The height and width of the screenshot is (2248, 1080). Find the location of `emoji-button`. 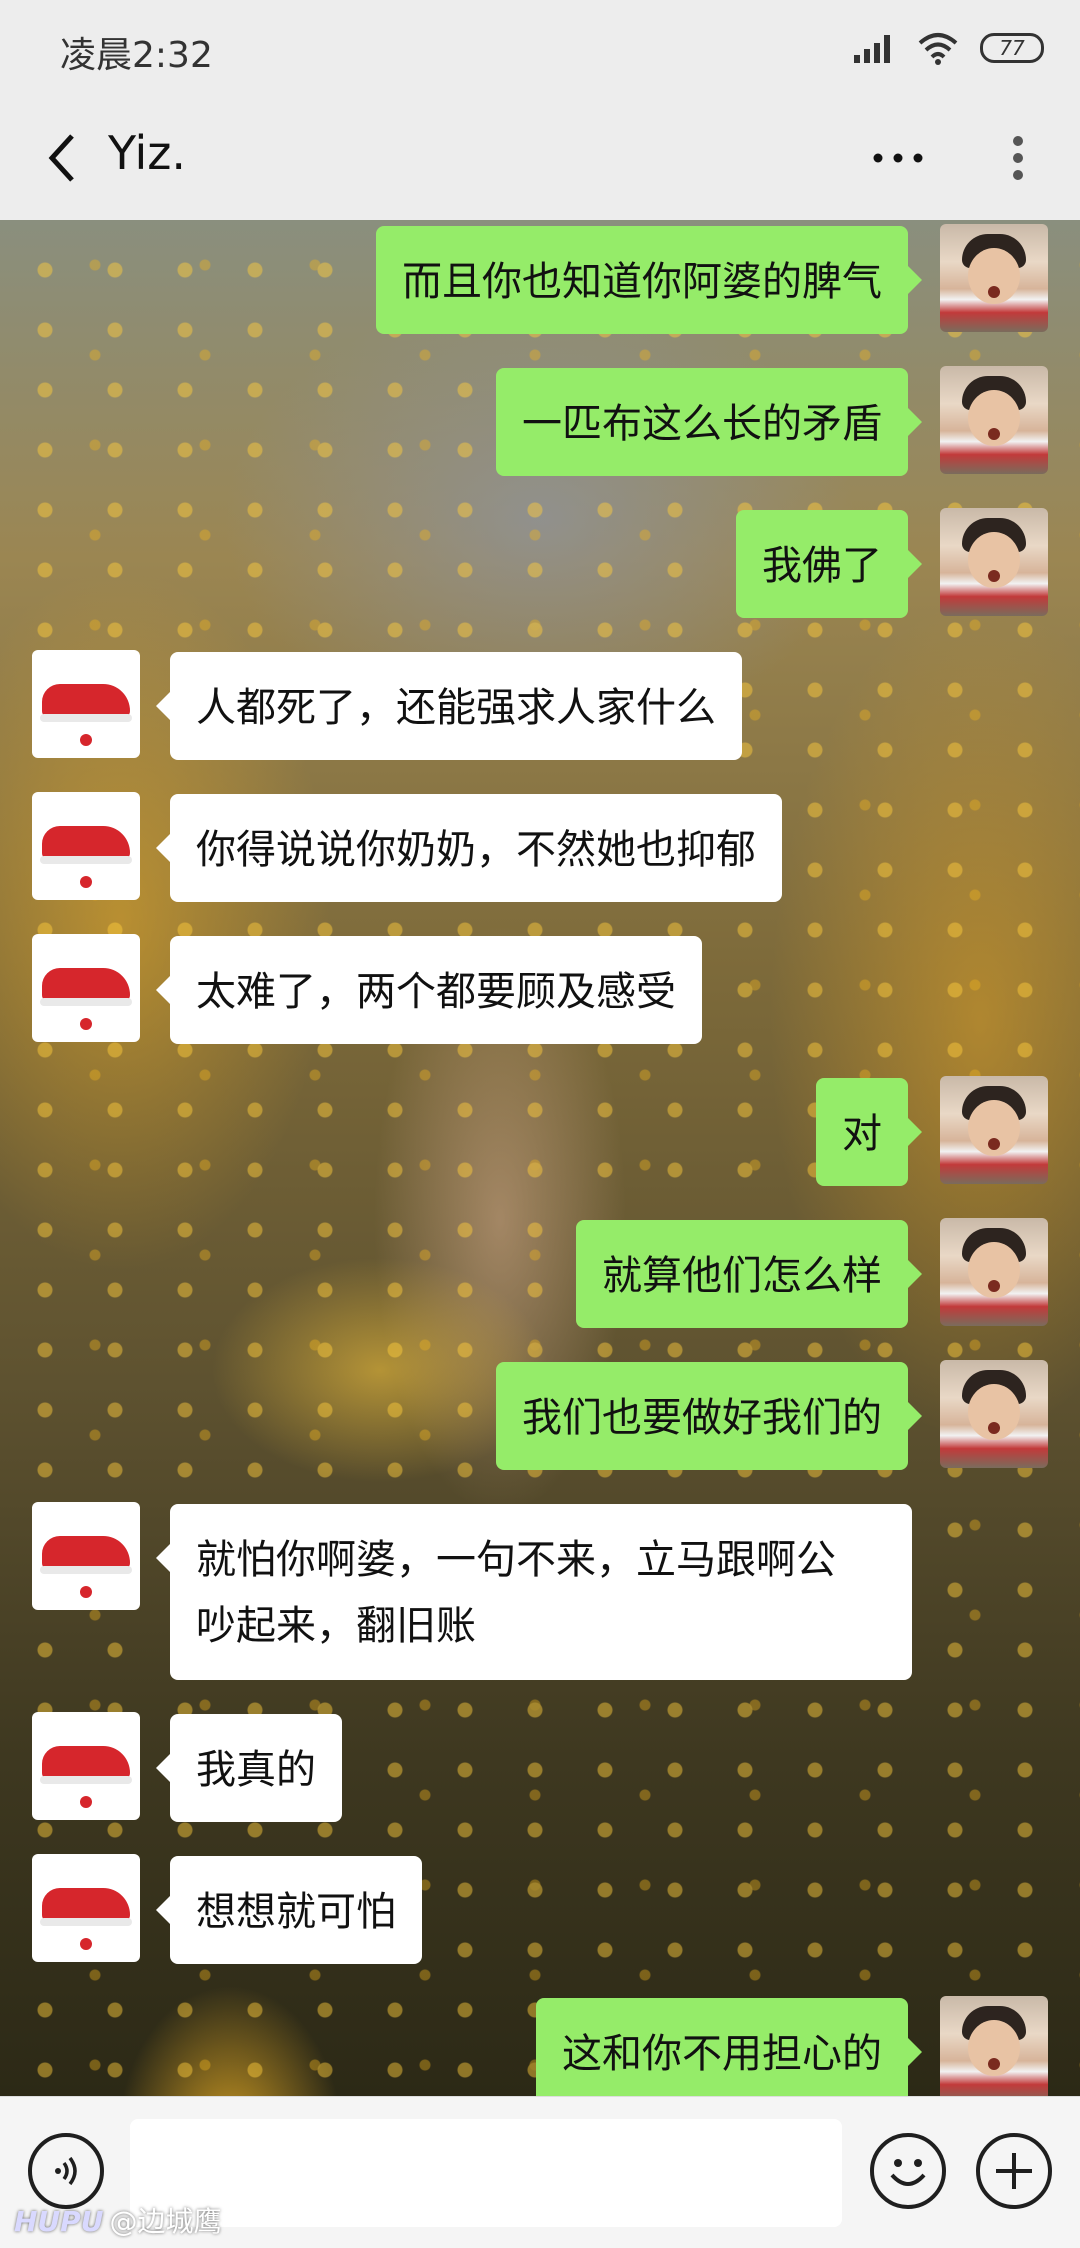

emoji-button is located at coordinates (908, 2171).